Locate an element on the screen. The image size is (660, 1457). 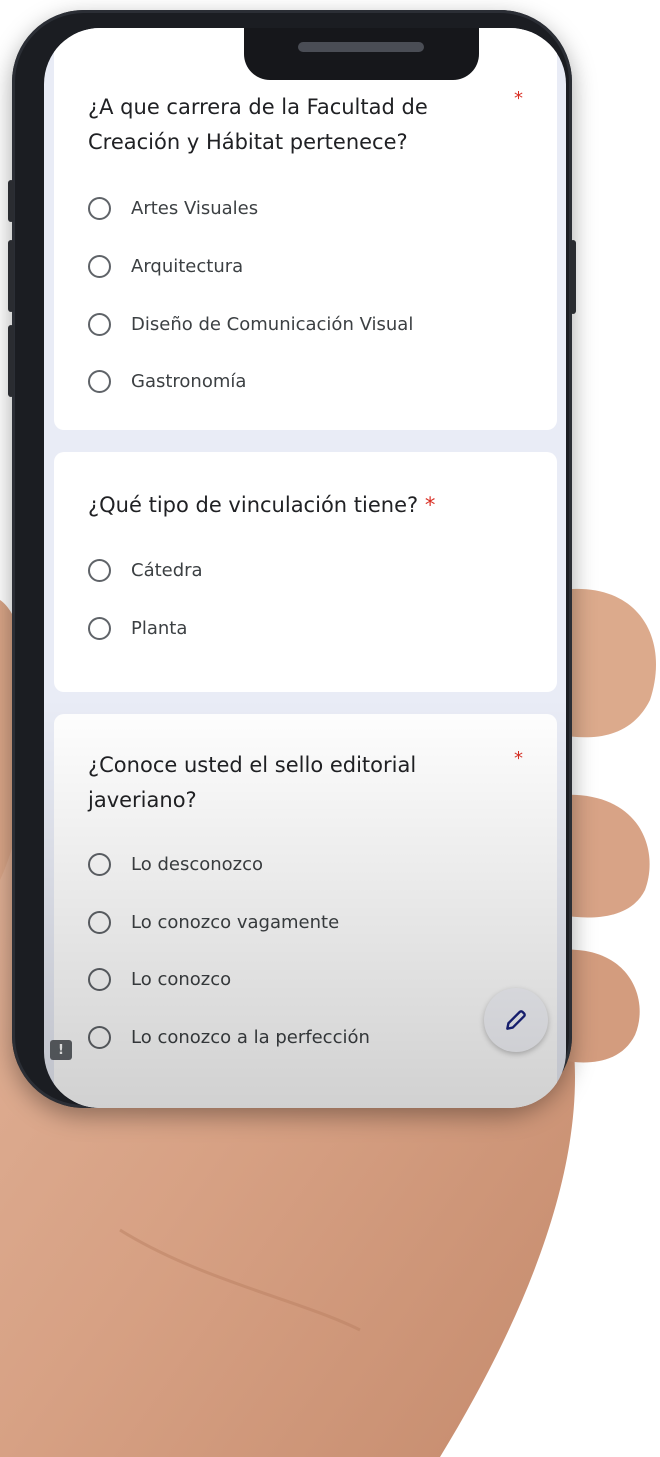
option-label: Lo desconozco is located at coordinates (197, 864).